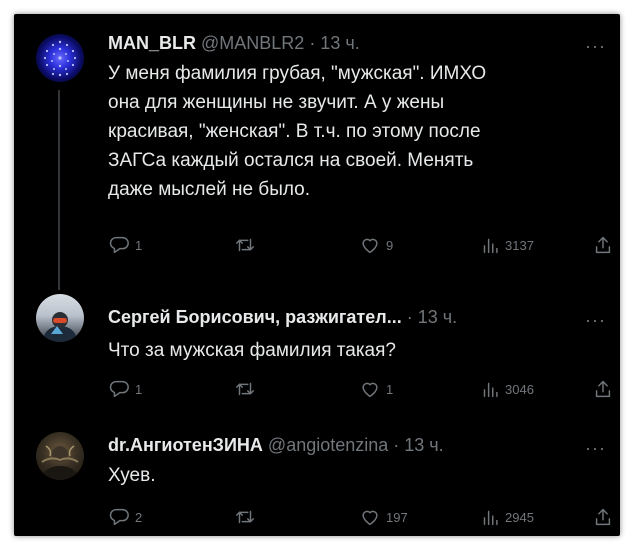 The width and height of the screenshot is (640, 555). What do you see at coordinates (280, 43) in the screenshot?
I see `handle-time: @MANBLR2 · 13 ч.` at bounding box center [280, 43].